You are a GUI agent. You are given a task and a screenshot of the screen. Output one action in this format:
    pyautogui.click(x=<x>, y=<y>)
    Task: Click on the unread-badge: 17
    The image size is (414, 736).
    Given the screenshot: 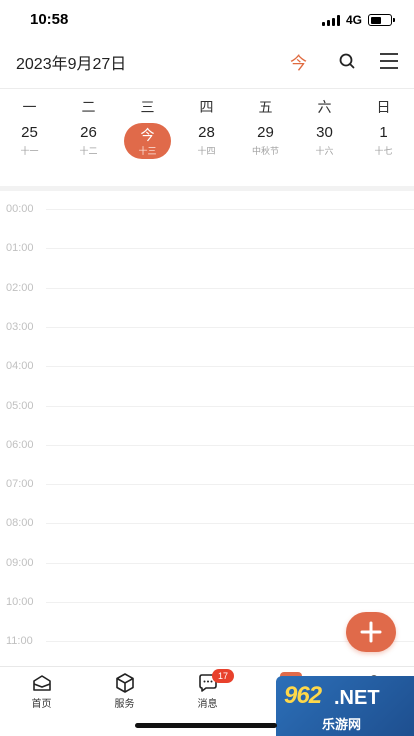 What is the action you would take?
    pyautogui.click(x=223, y=676)
    